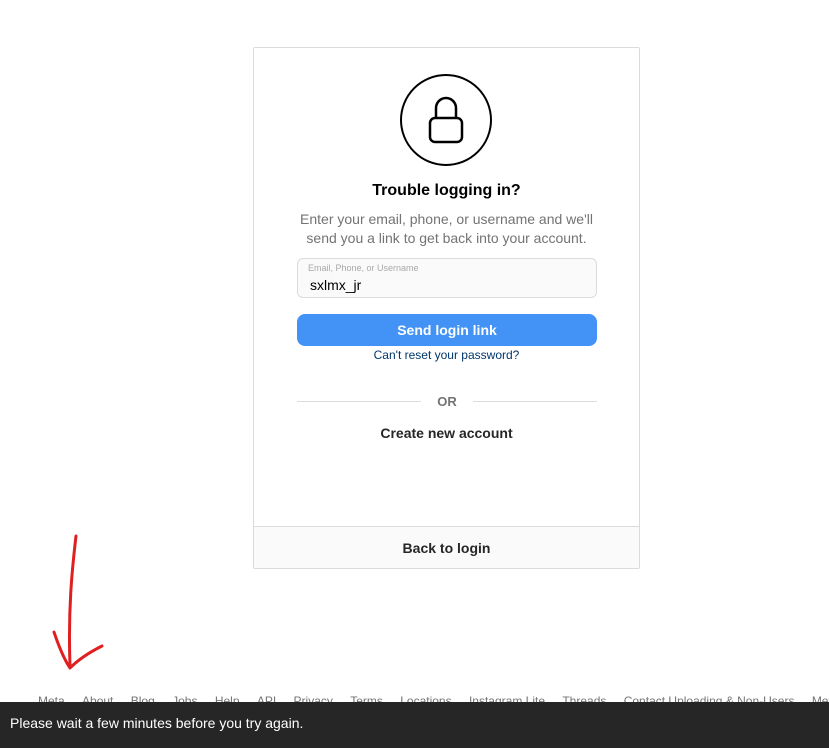 This screenshot has height=748, width=829. I want to click on identifier-input, so click(445, 285).